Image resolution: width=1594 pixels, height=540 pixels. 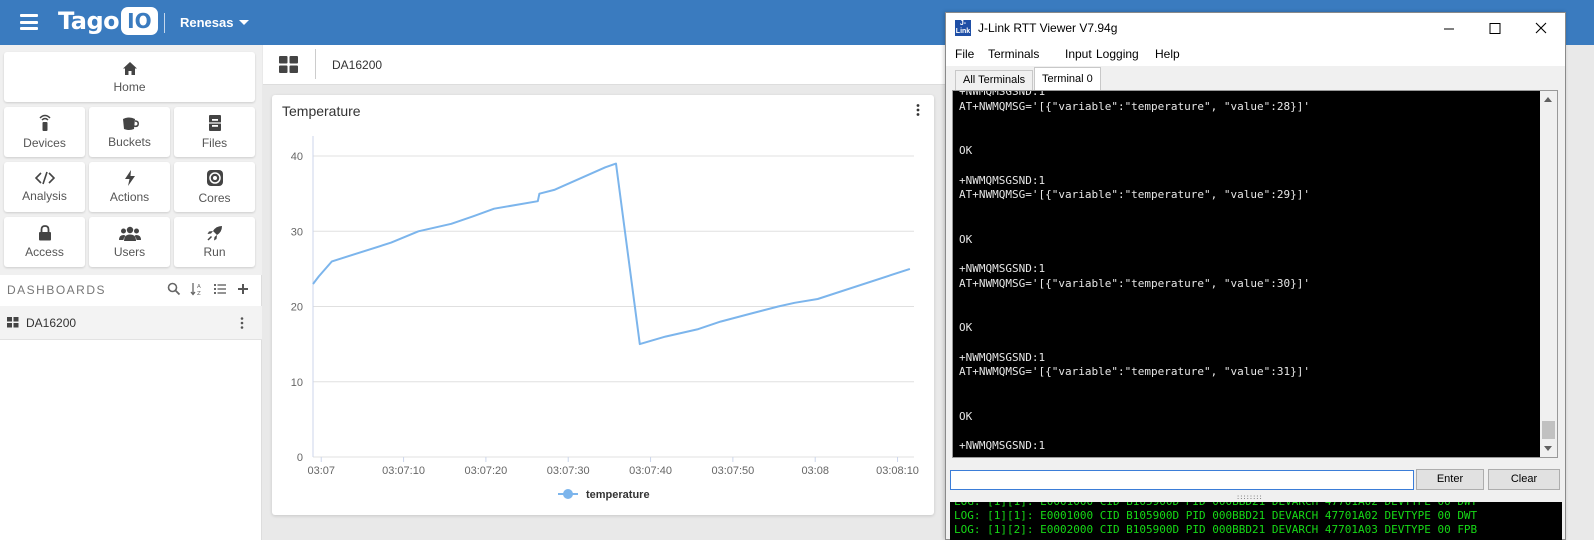 I want to click on account-name: Renesas, so click(x=207, y=22).